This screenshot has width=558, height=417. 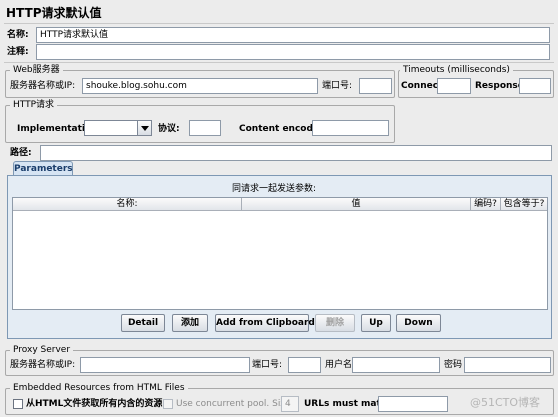 What do you see at coordinates (265, 323) in the screenshot?
I see `add-from-clipboard-button: Add from Clipboard` at bounding box center [265, 323].